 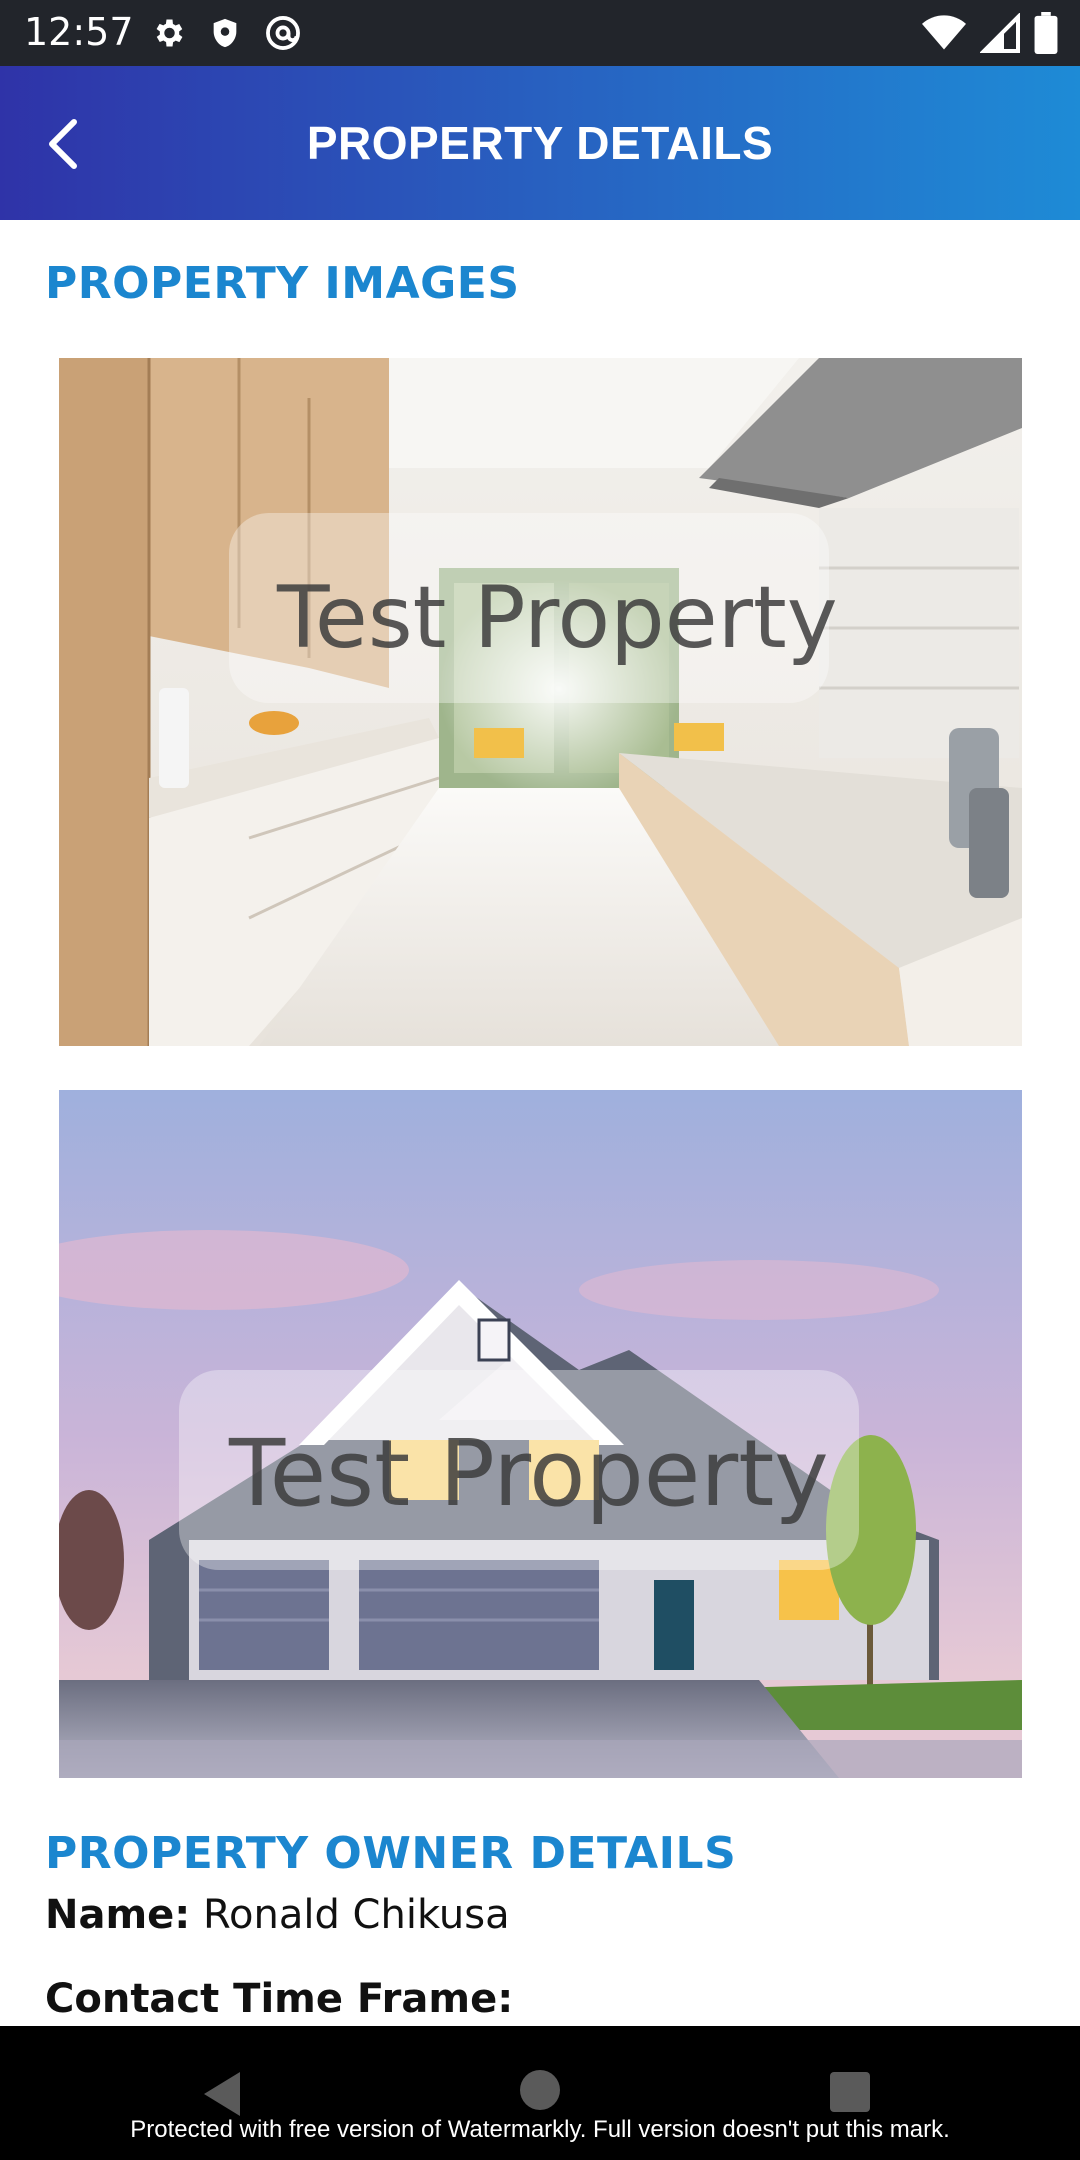 I want to click on status-icons-left, so click(x=226, y=33).